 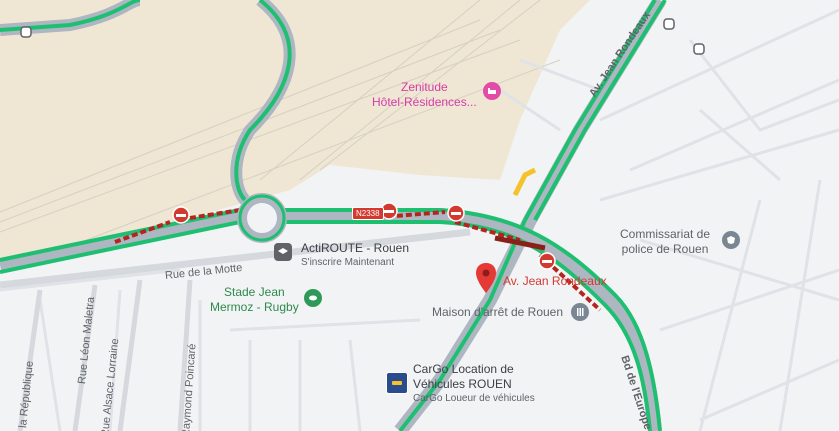 I want to click on police-icon, so click(x=731, y=240).